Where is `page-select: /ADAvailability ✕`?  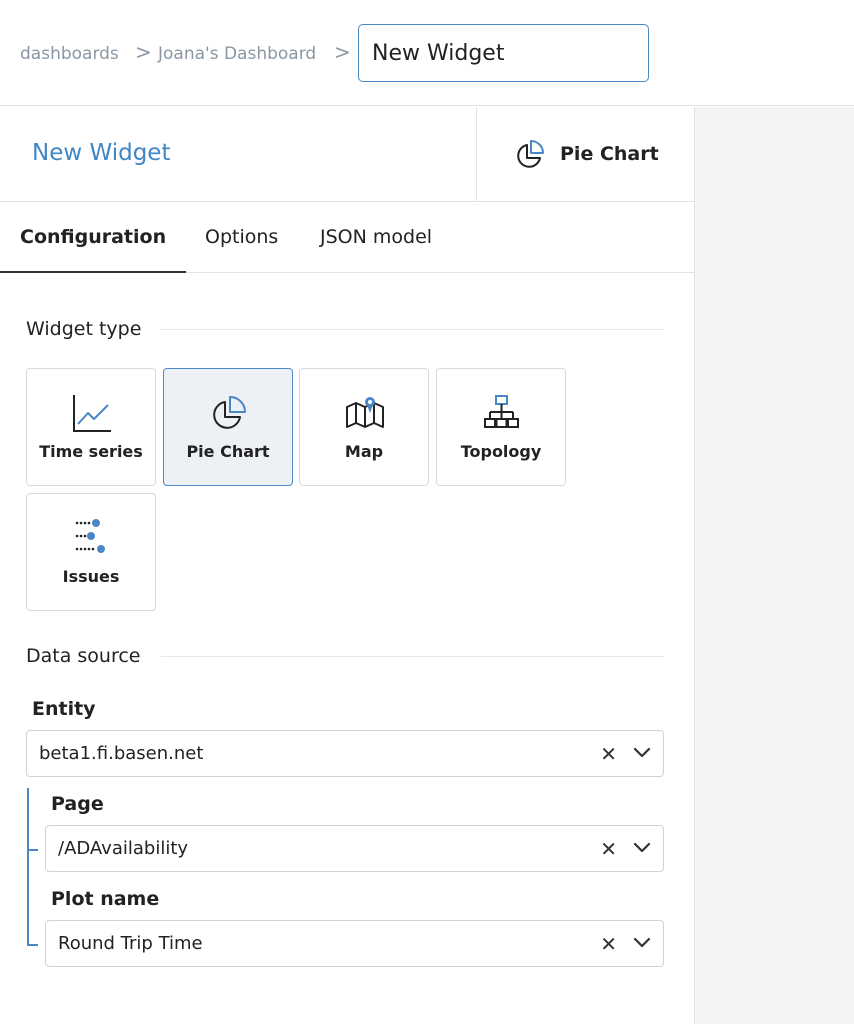
page-select: /ADAvailability ✕ is located at coordinates (354, 848).